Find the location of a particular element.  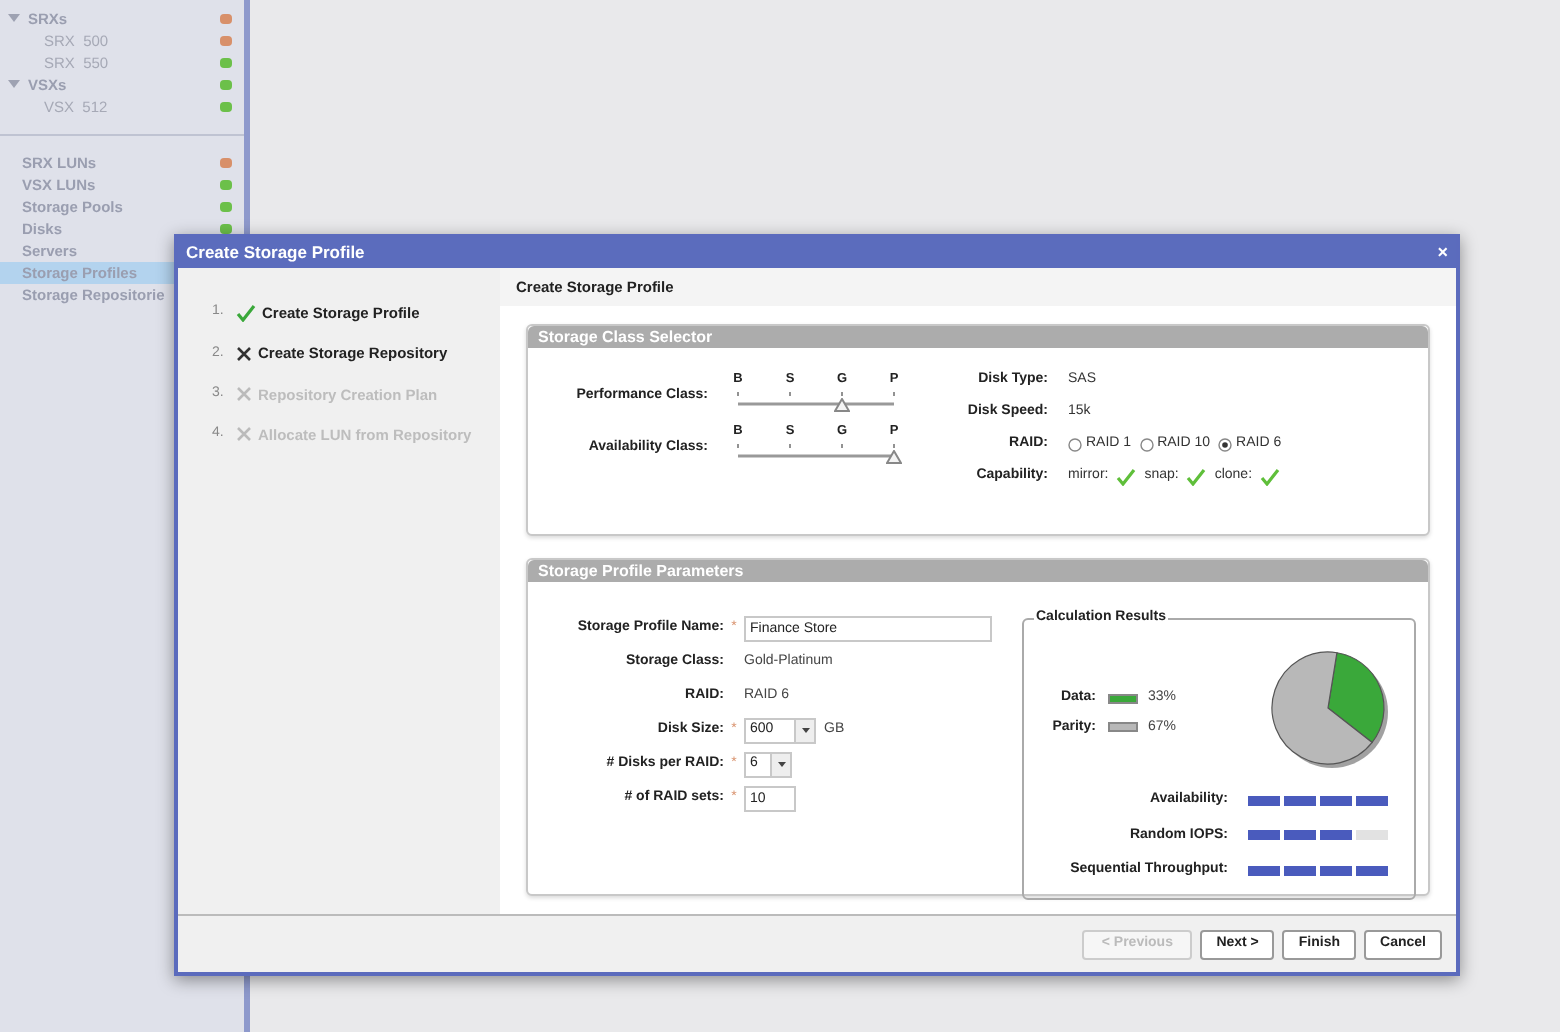

section-title: Storage Class Selector is located at coordinates (625, 337).